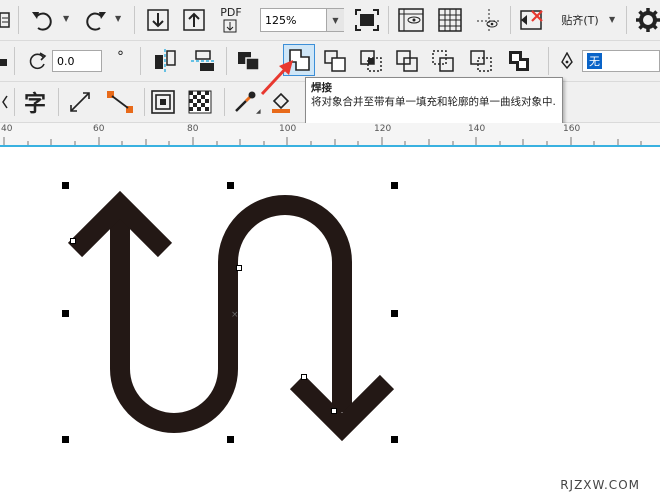 The width and height of the screenshot is (660, 494). I want to click on tooltip-description: 将对象合并至带有单一填充和轮廓的单一曲线对象中., so click(433, 102).